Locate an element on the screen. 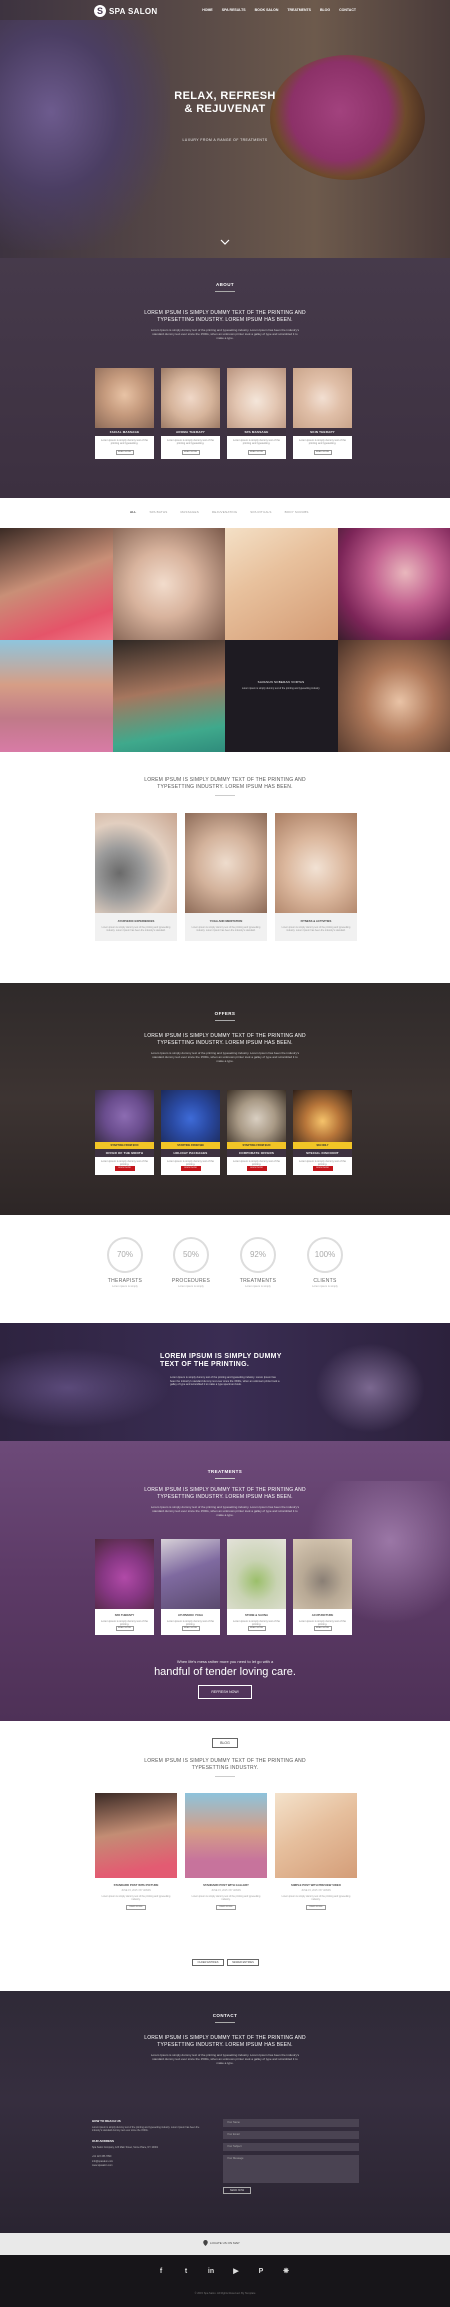  message-field: Your Message is located at coordinates (291, 2169).